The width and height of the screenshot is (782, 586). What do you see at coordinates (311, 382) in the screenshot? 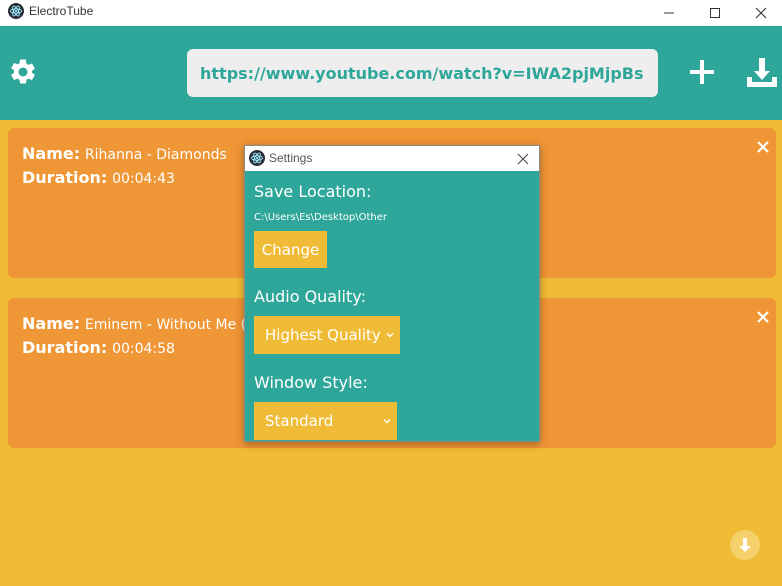
I see `window-style-label: Window Style:` at bounding box center [311, 382].